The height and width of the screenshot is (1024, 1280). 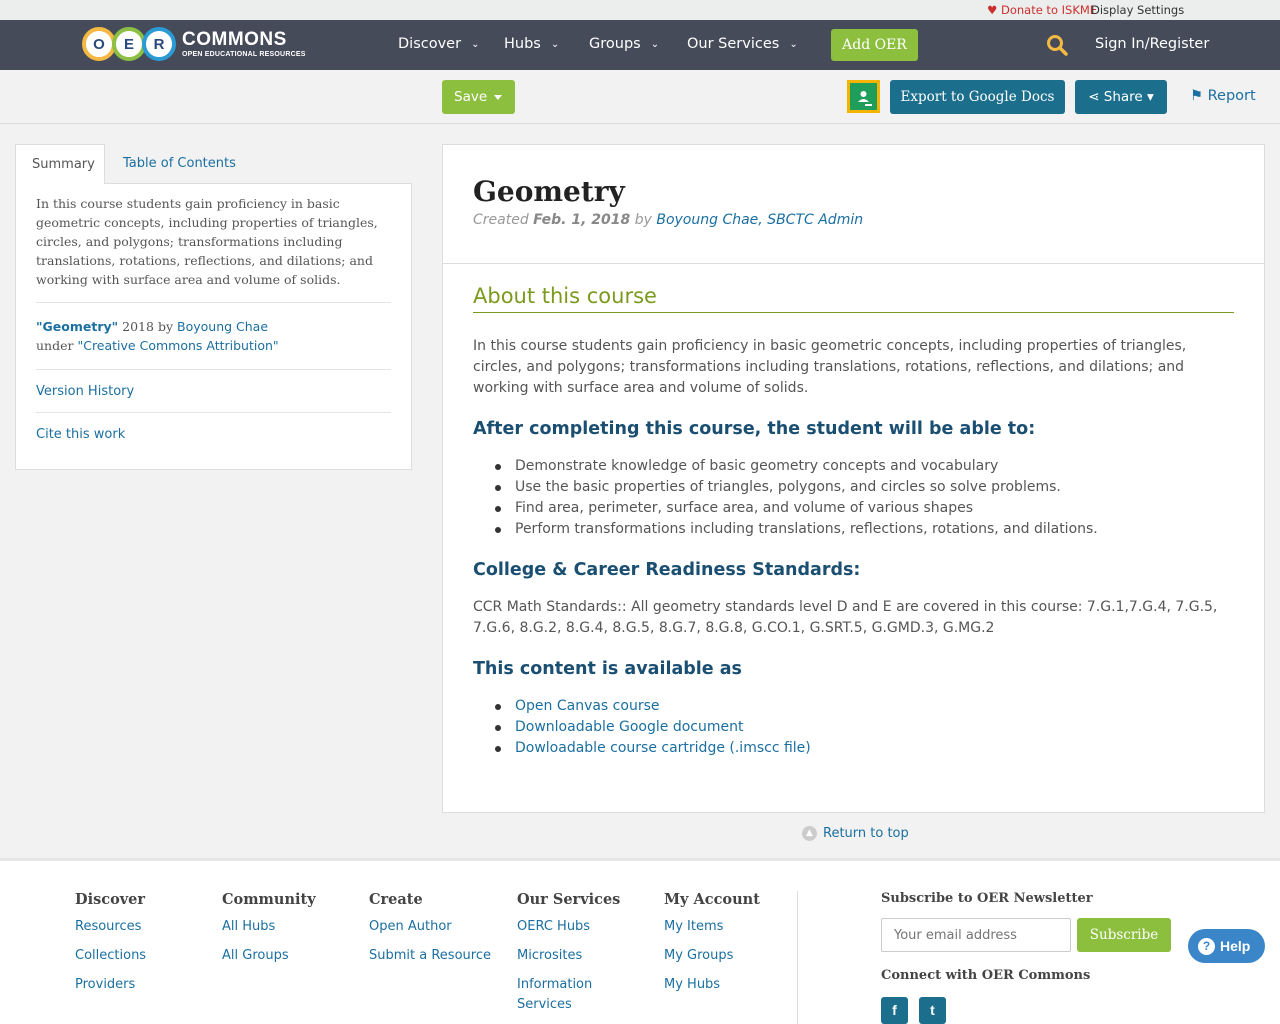 I want to click on classroom-board, so click(x=863, y=96).